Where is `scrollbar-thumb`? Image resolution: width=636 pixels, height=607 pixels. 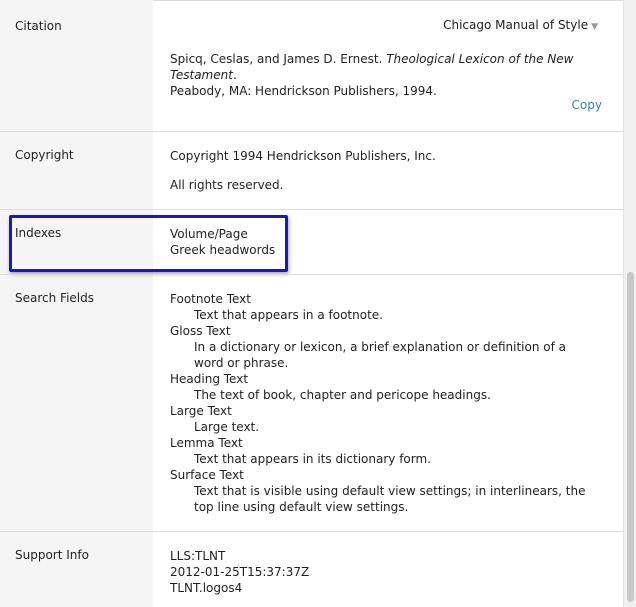
scrollbar-thumb is located at coordinates (630, 437).